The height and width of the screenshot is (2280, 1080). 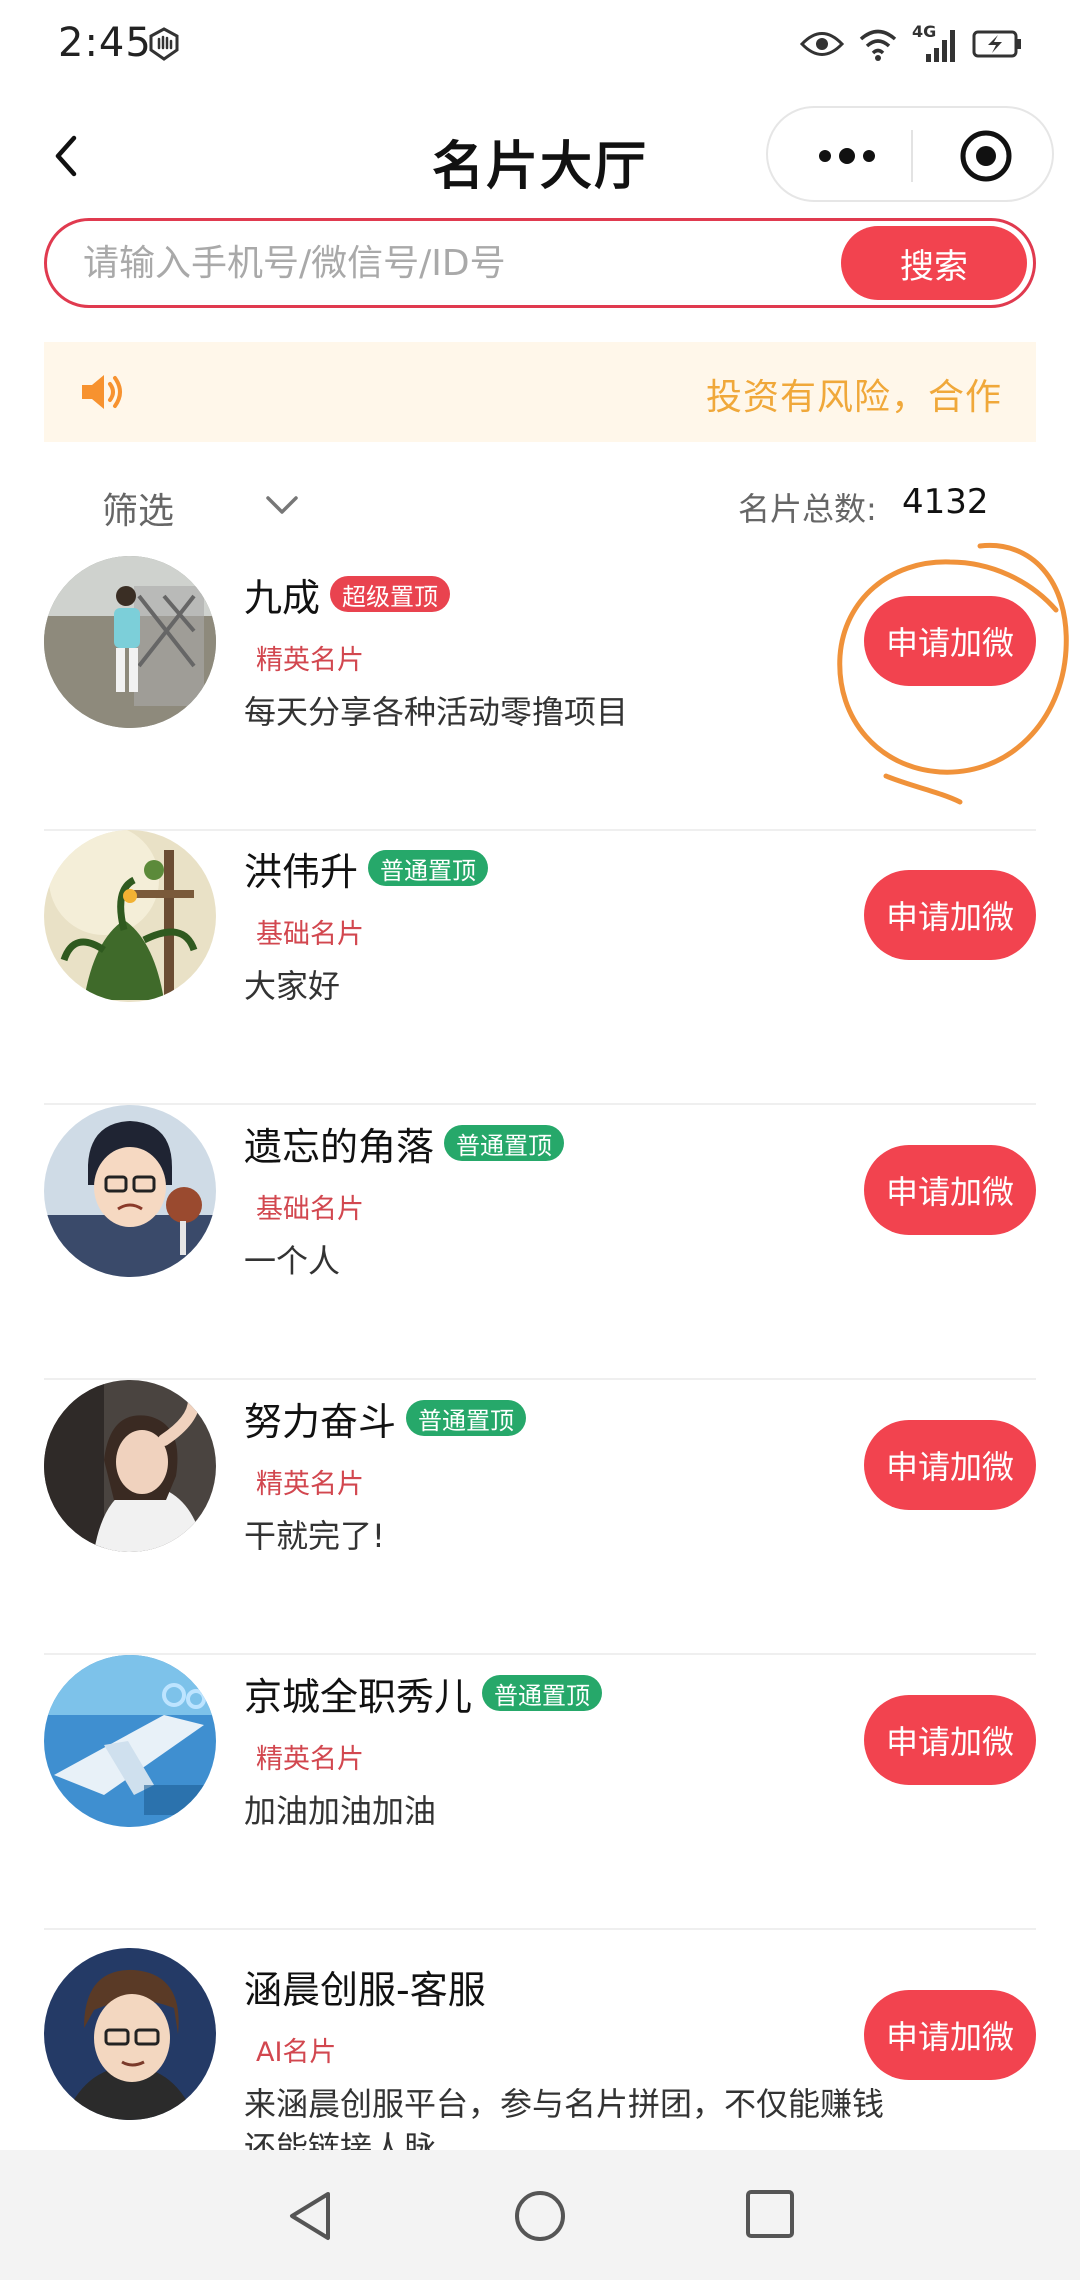 What do you see at coordinates (366, 868) in the screenshot?
I see `name-row: 洪伟升 普通置顶` at bounding box center [366, 868].